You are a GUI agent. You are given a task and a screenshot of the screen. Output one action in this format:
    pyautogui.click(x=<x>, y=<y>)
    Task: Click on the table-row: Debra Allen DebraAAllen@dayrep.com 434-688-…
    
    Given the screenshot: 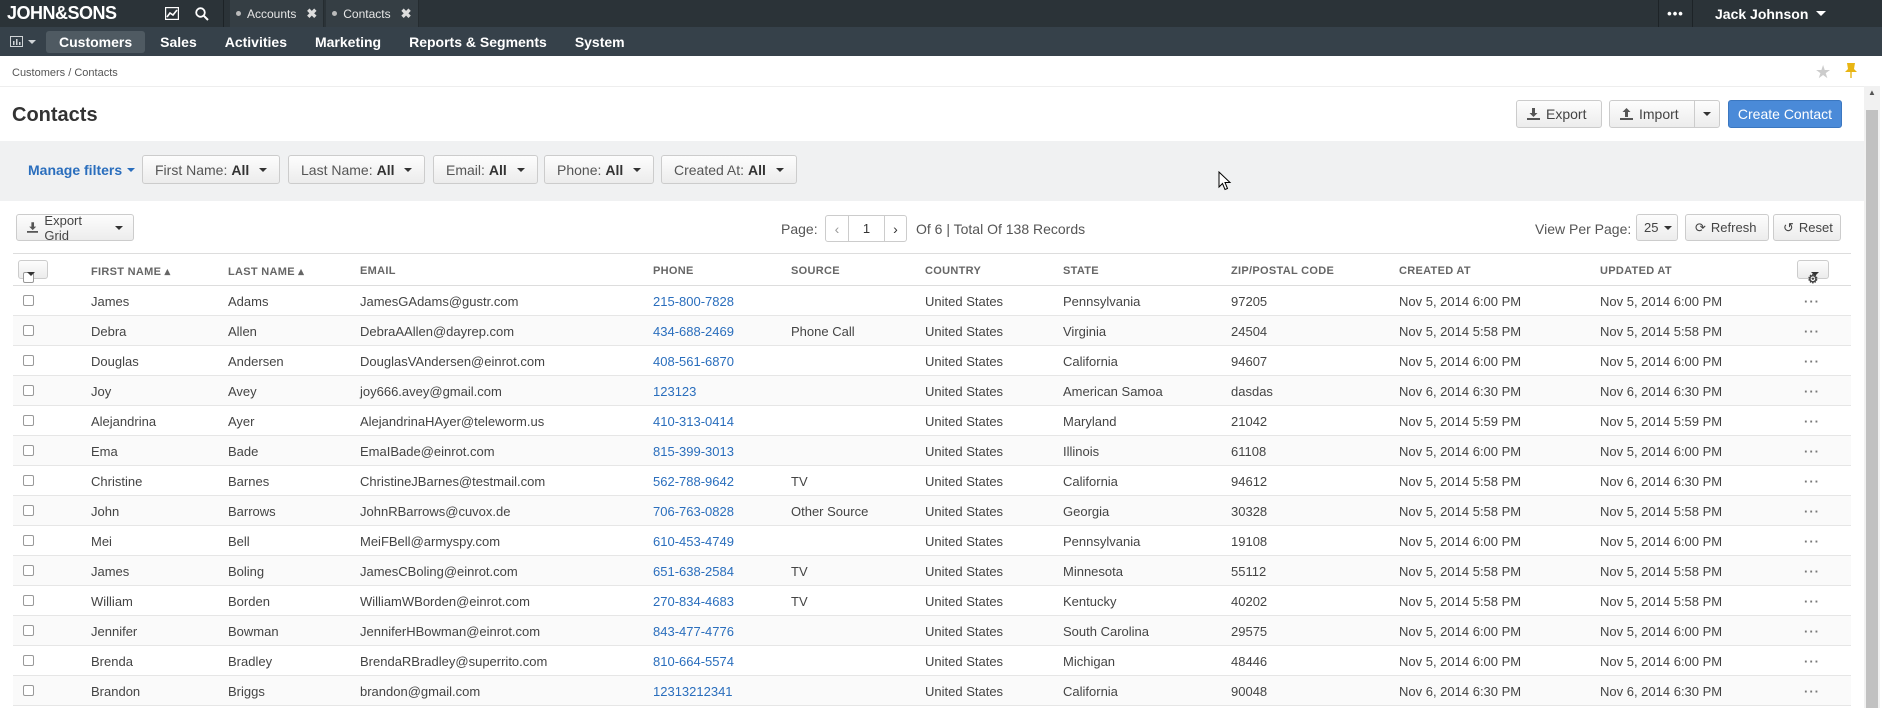 What is the action you would take?
    pyautogui.click(x=932, y=331)
    